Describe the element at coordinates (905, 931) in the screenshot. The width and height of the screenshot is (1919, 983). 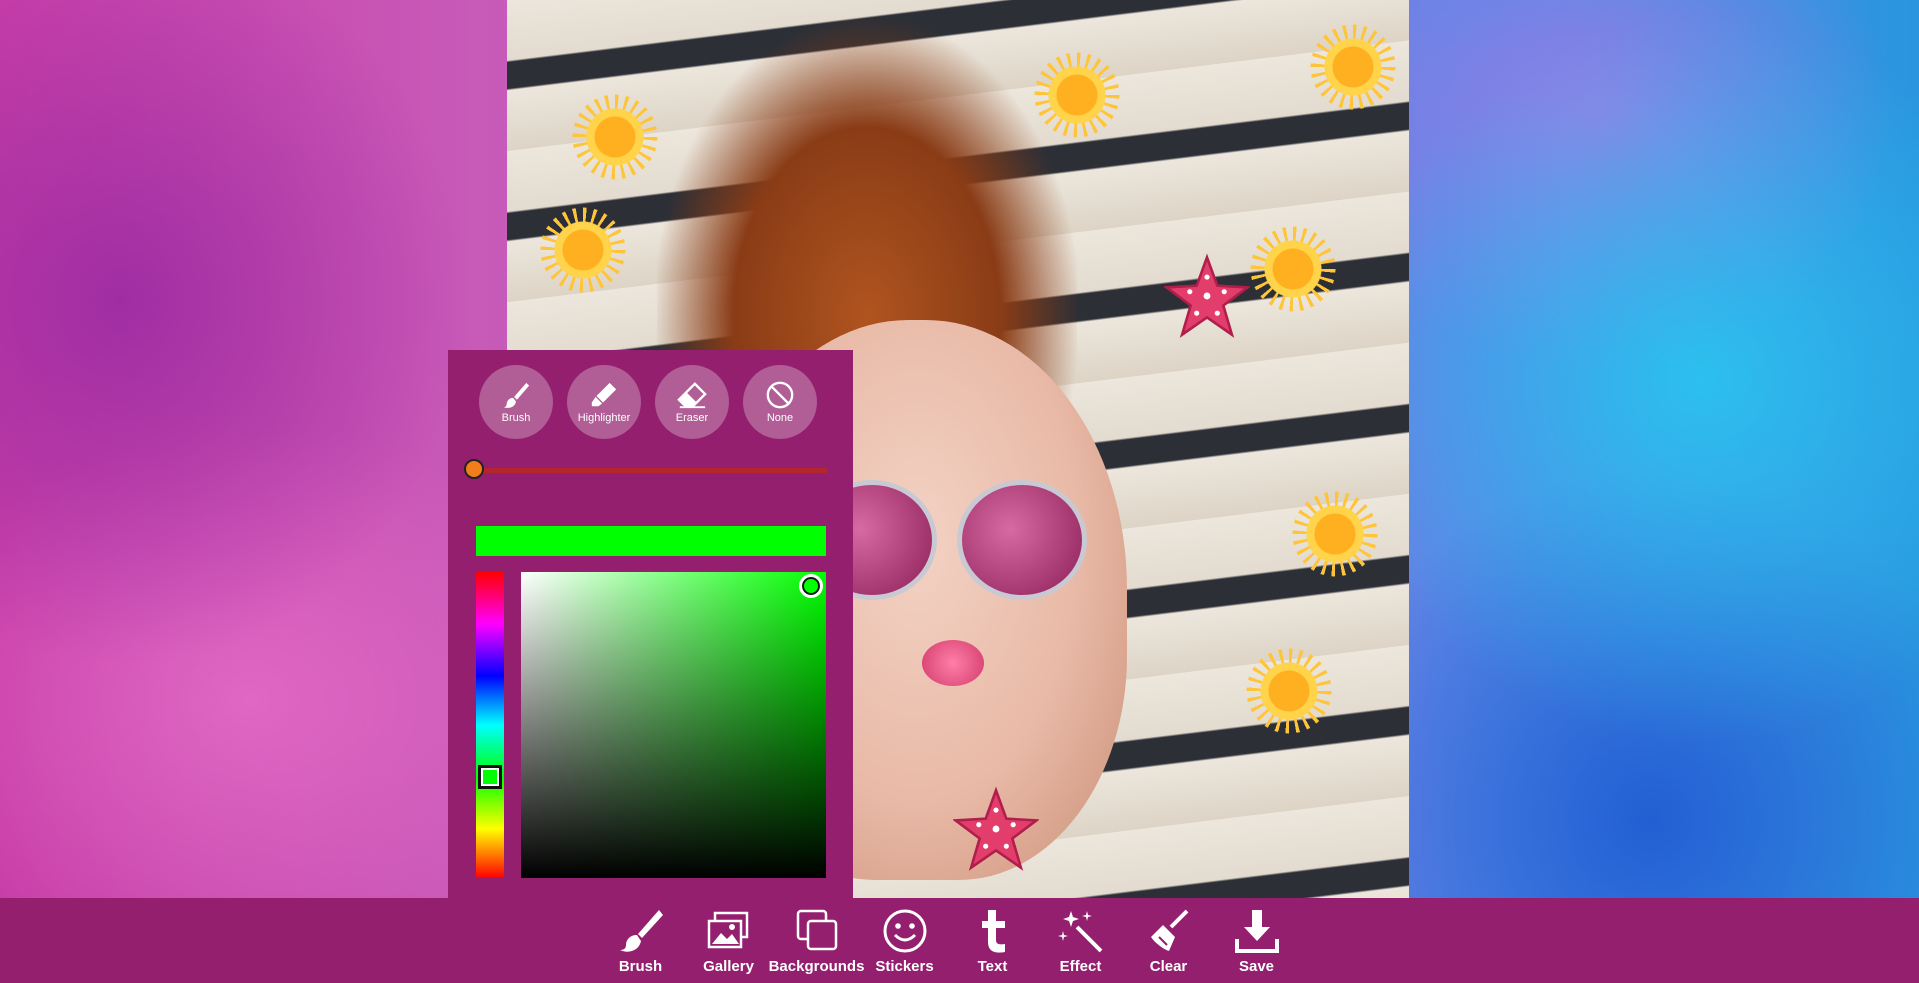
I see `stickers-icon` at that location.